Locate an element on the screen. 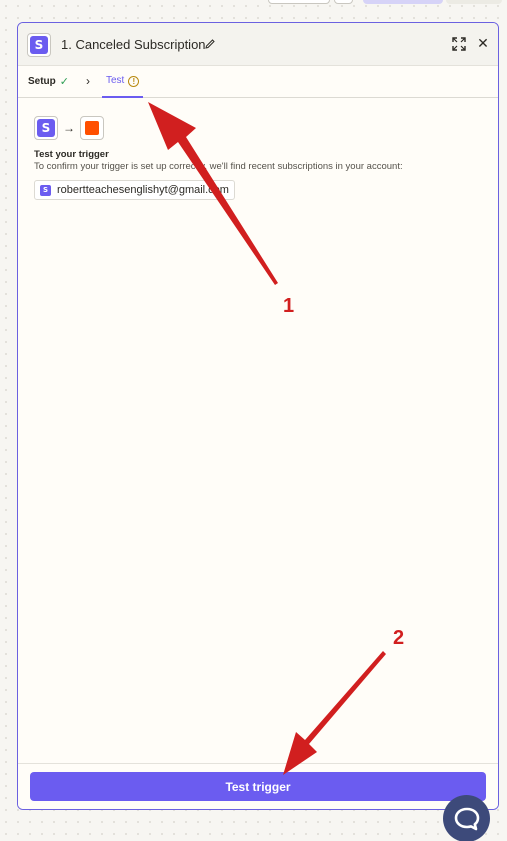  arrow-right-icon: → is located at coordinates (69, 128).